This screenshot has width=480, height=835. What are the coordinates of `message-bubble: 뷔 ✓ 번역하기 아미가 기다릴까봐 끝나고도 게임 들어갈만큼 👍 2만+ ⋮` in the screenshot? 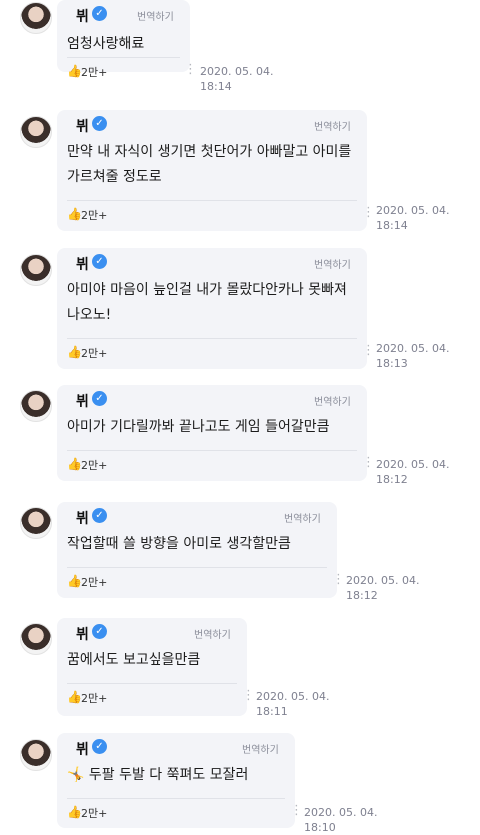 It's located at (216, 433).